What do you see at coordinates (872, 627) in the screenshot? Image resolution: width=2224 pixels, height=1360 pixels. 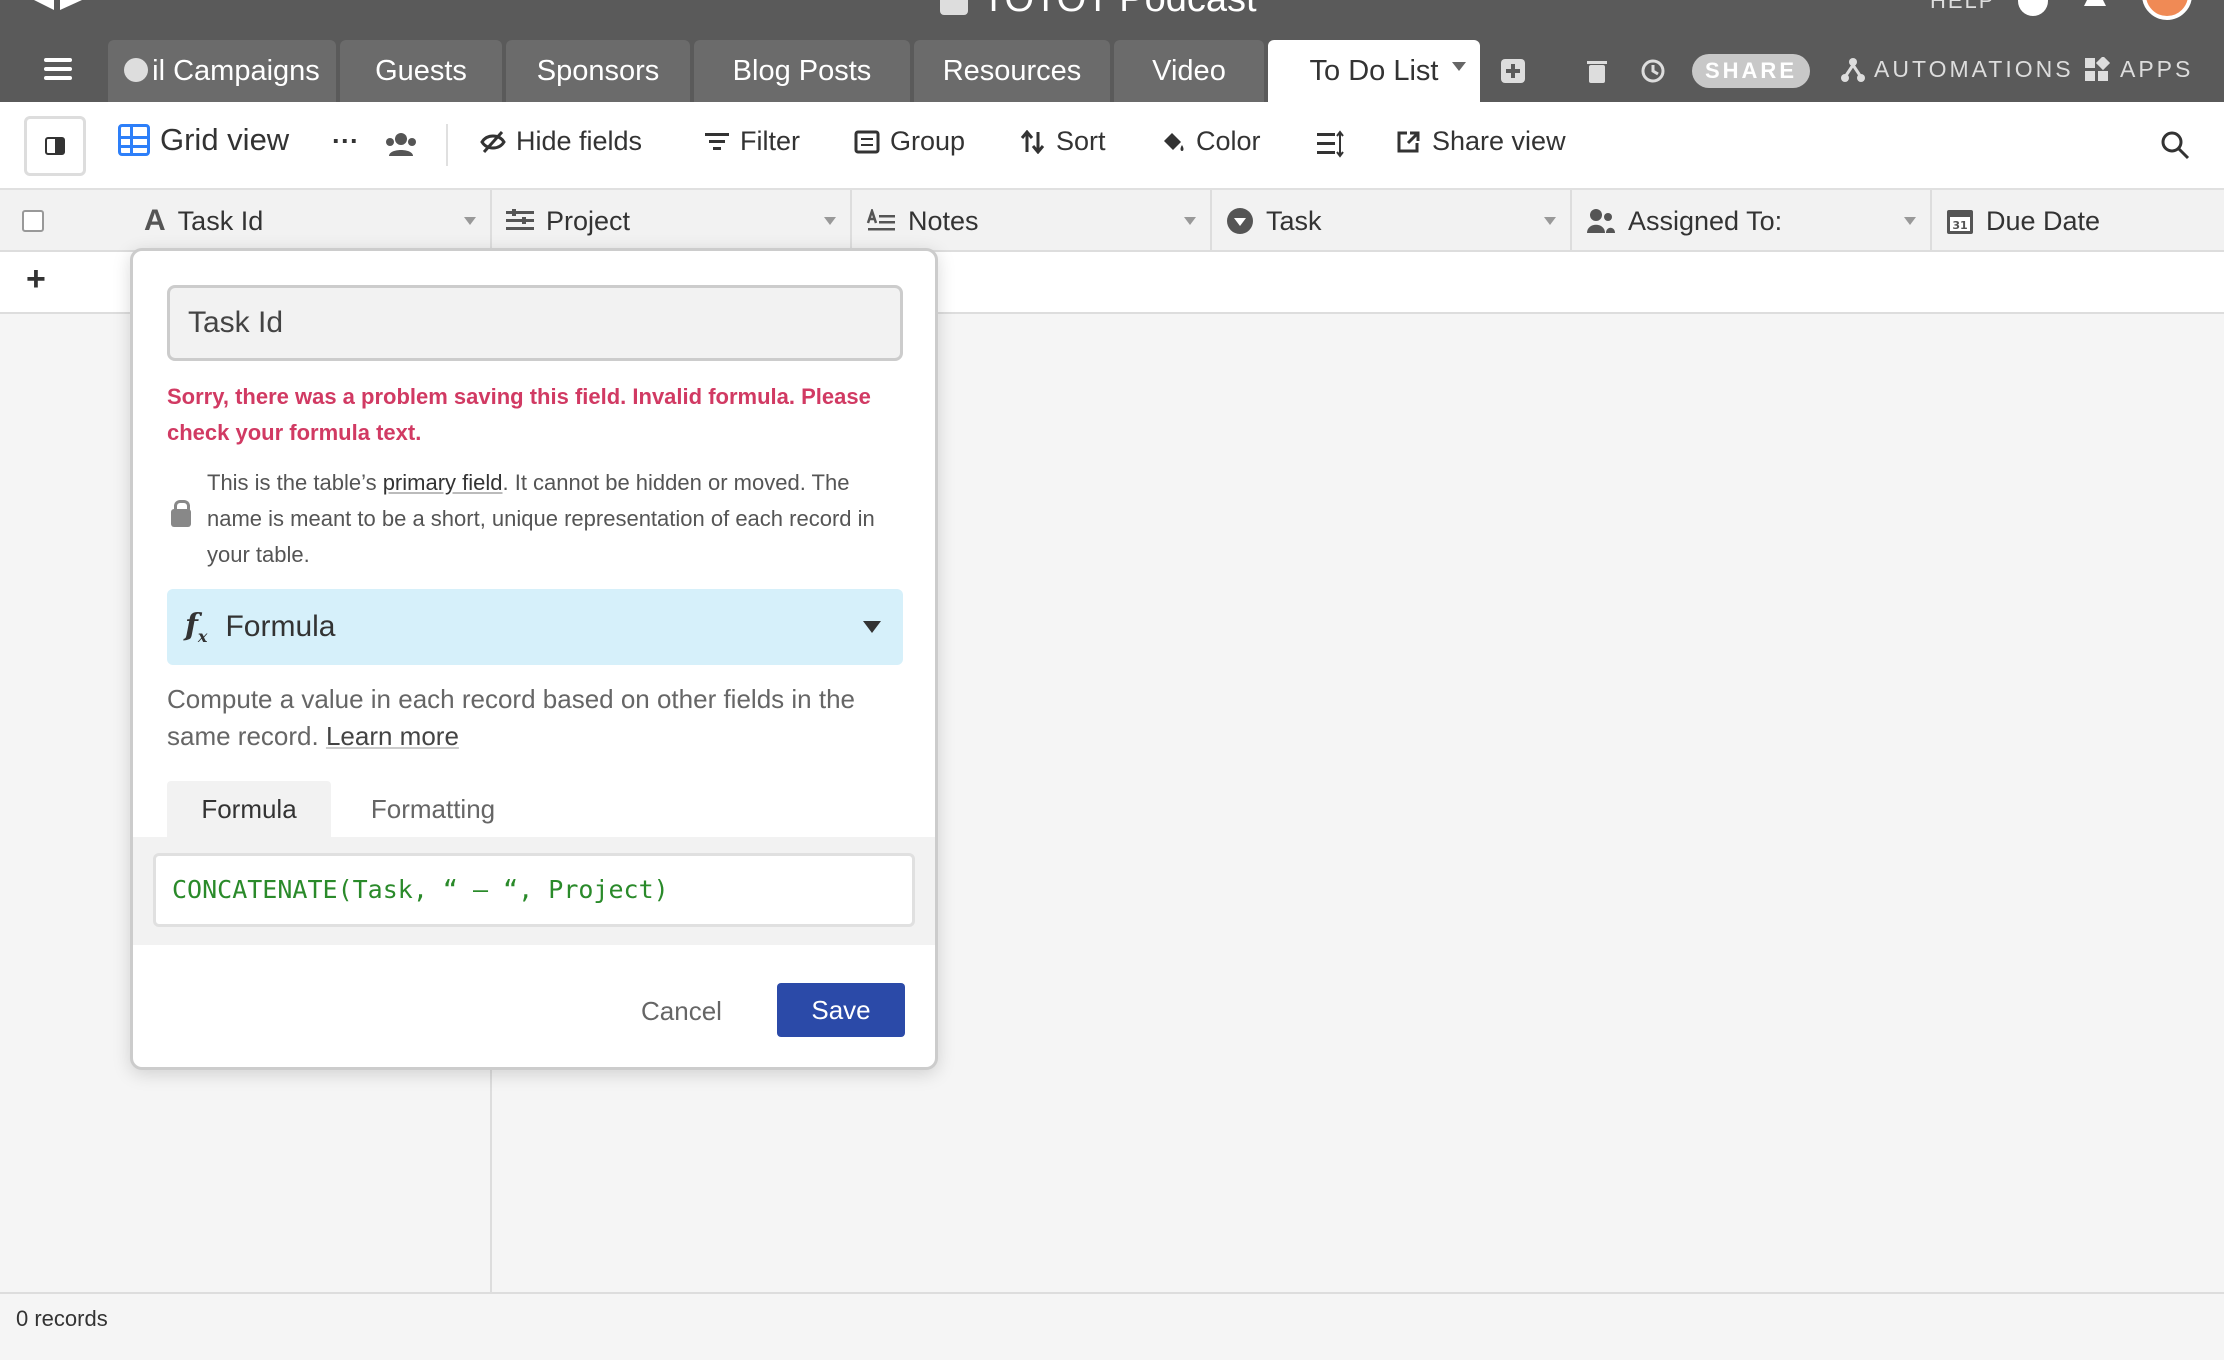 I see `chevron-down-icon` at bounding box center [872, 627].